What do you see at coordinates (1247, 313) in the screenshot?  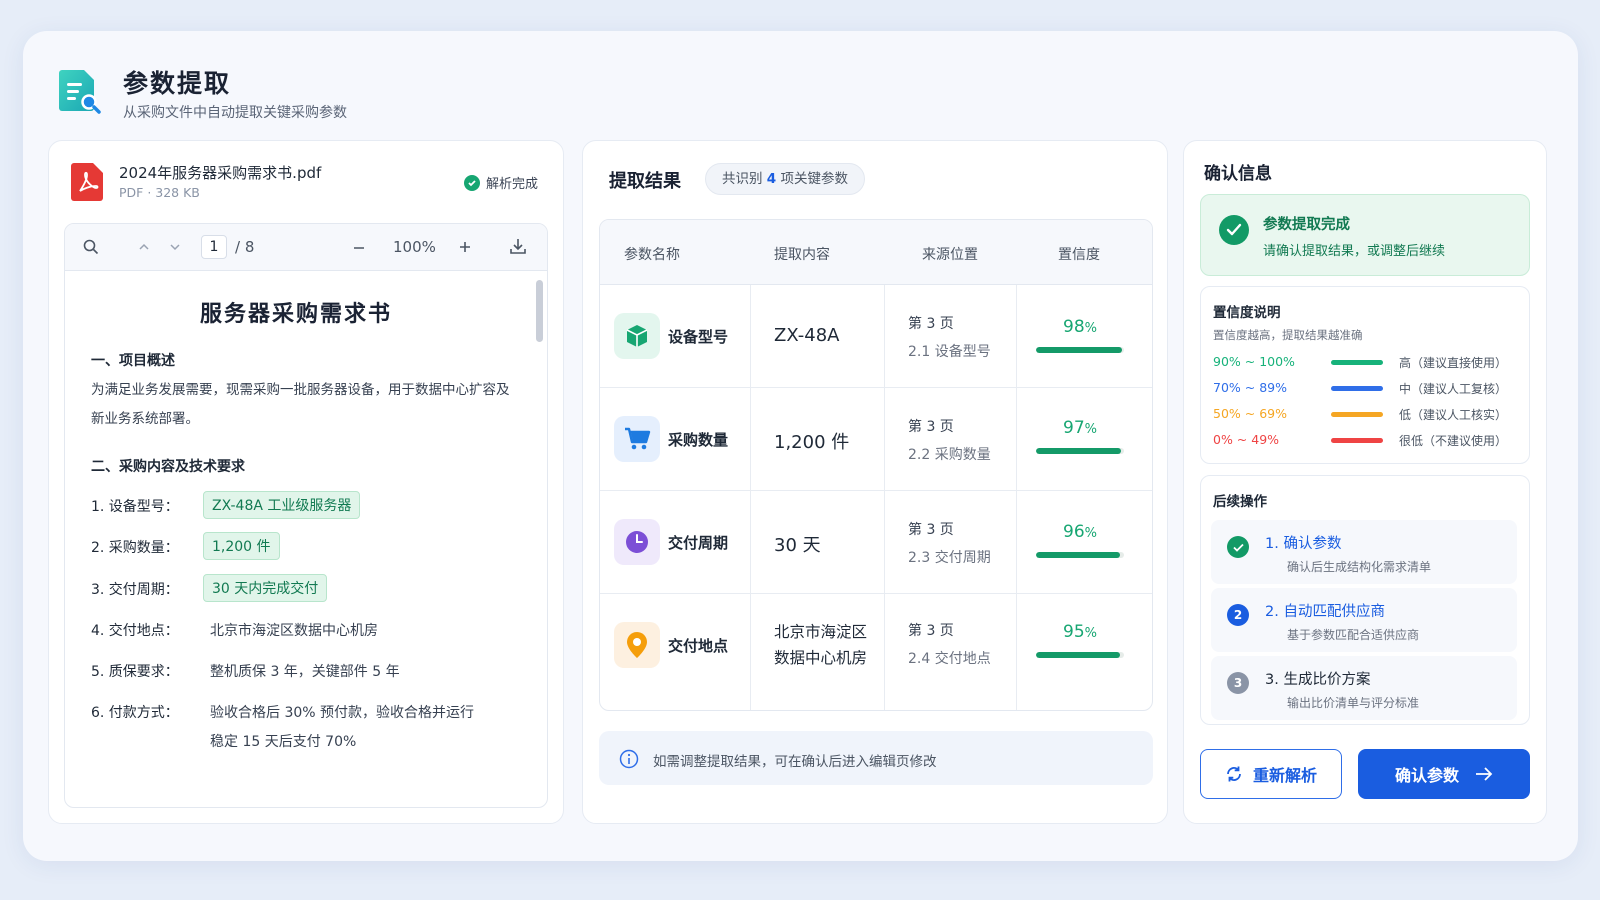 I see `legend-title: 置信度说明` at bounding box center [1247, 313].